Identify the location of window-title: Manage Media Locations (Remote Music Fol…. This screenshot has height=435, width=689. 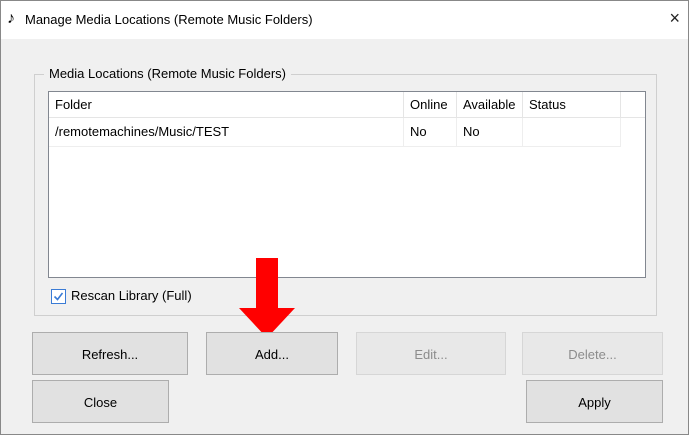
(169, 19).